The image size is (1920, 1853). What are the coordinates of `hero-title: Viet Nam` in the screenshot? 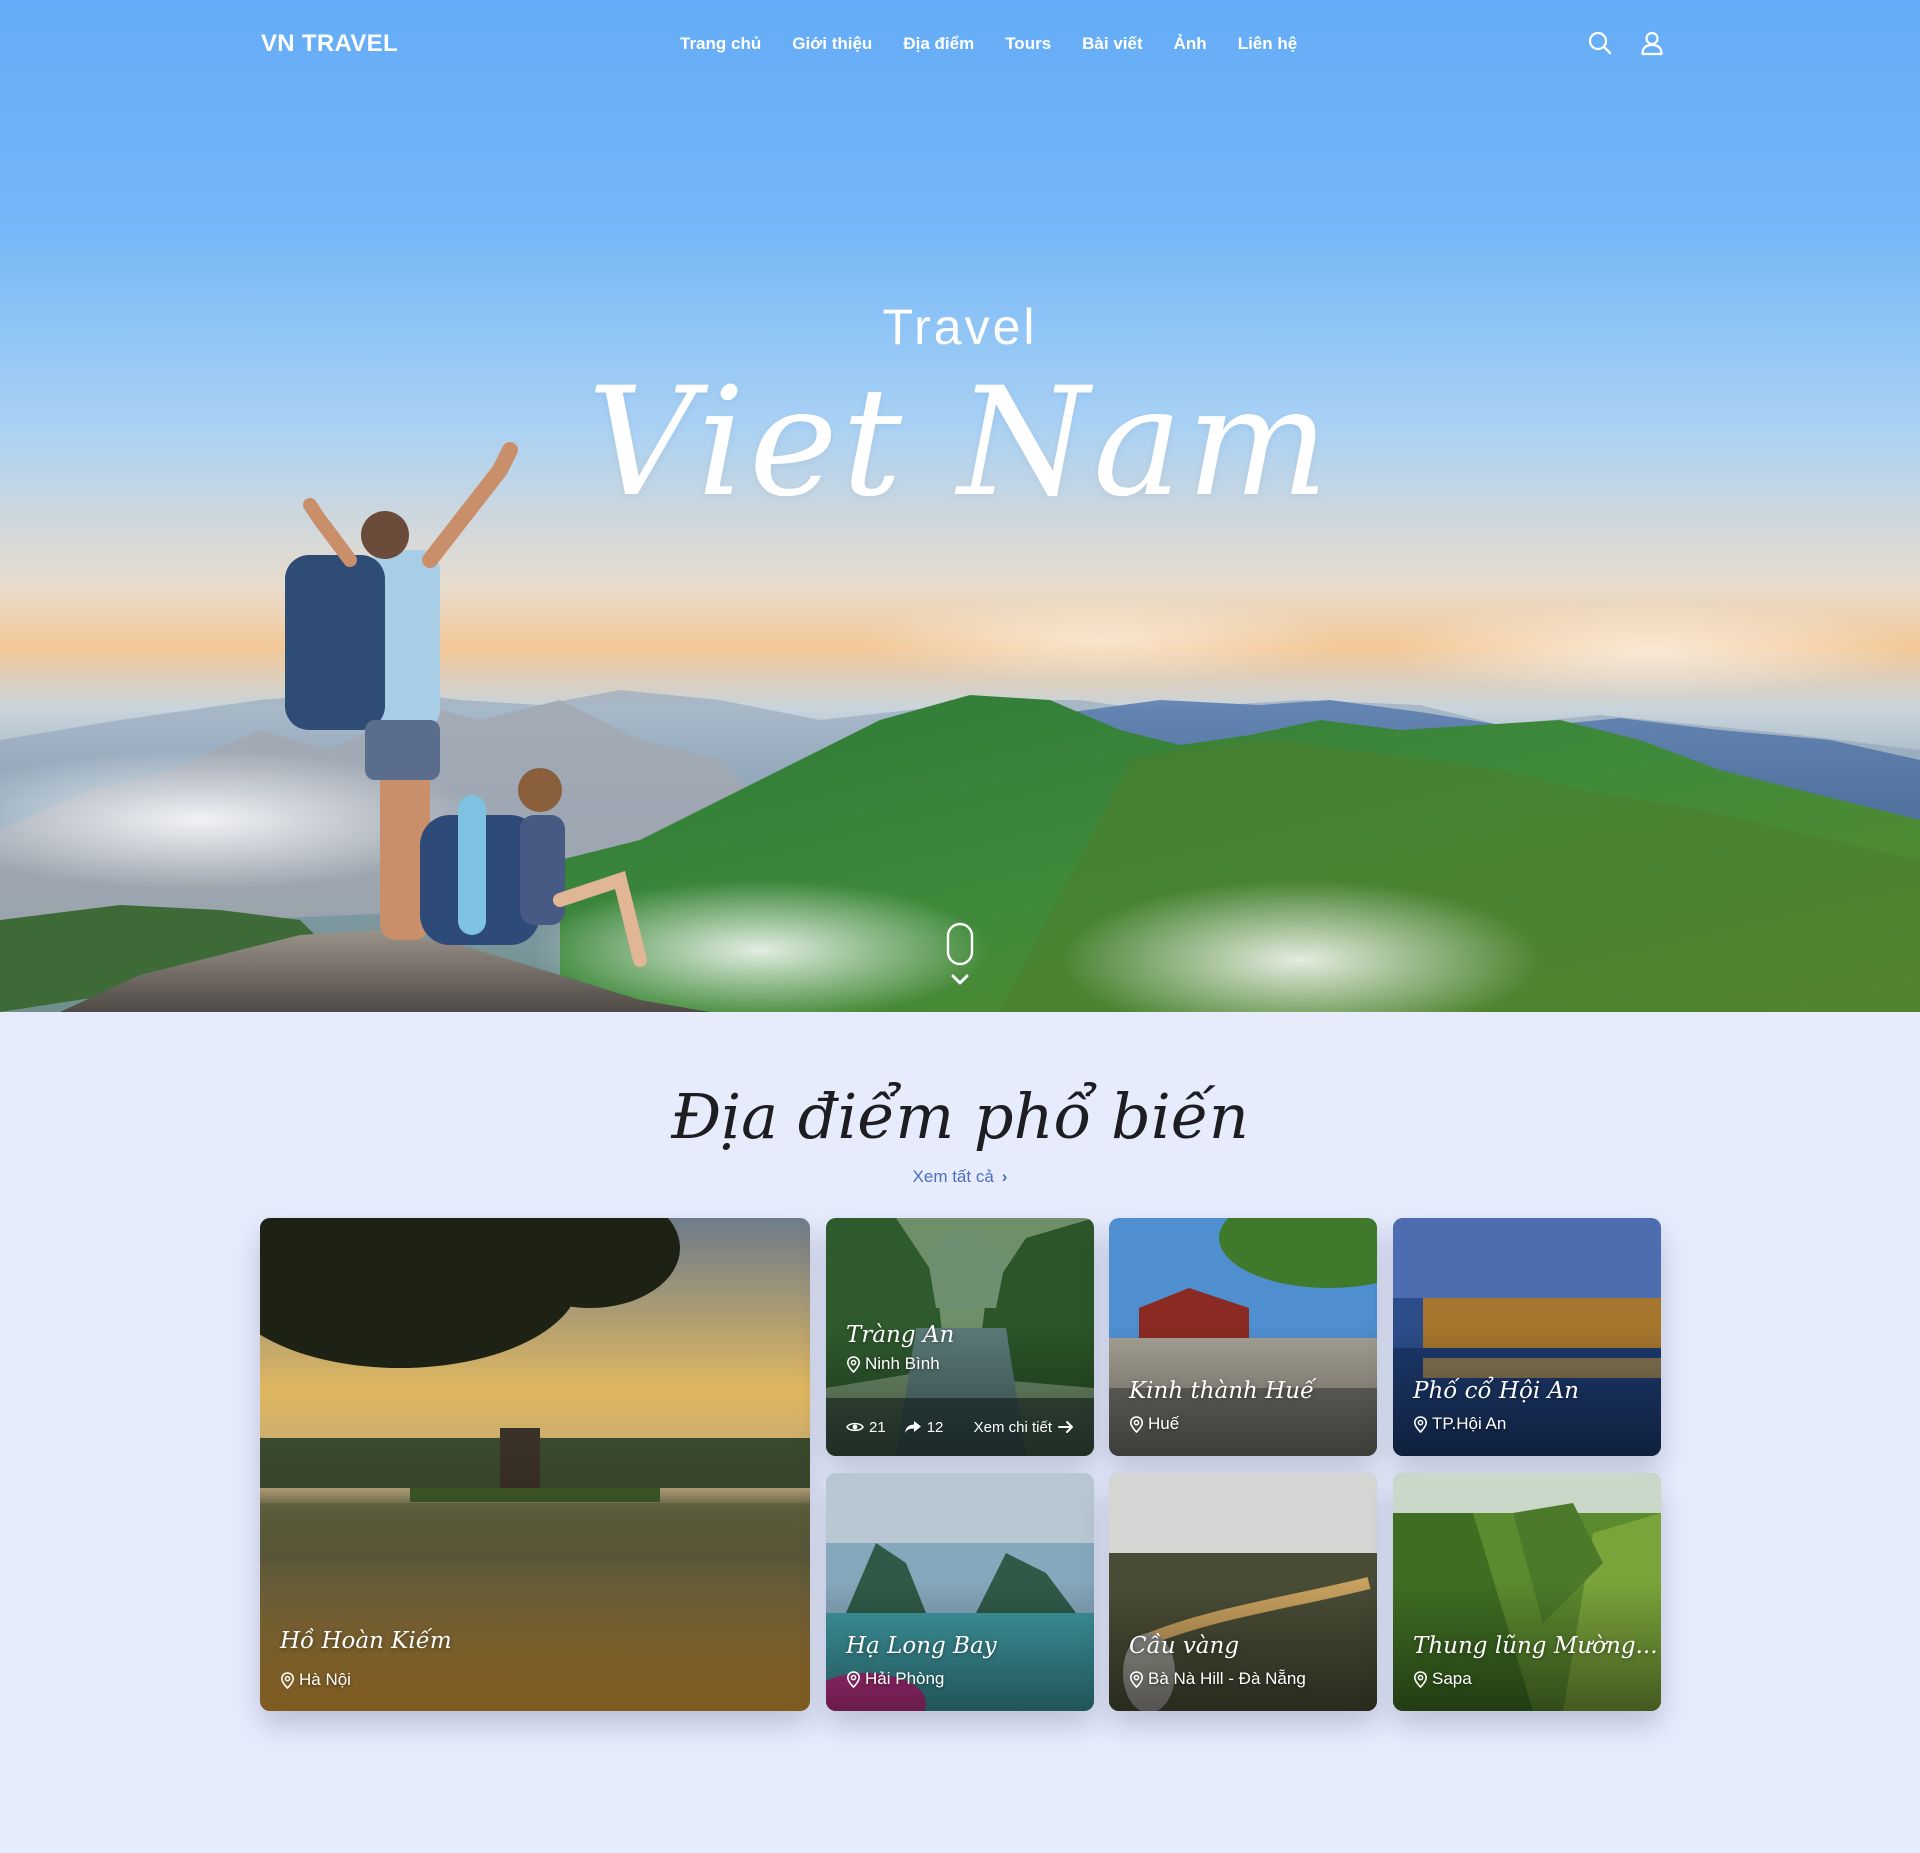 It's located at (960, 443).